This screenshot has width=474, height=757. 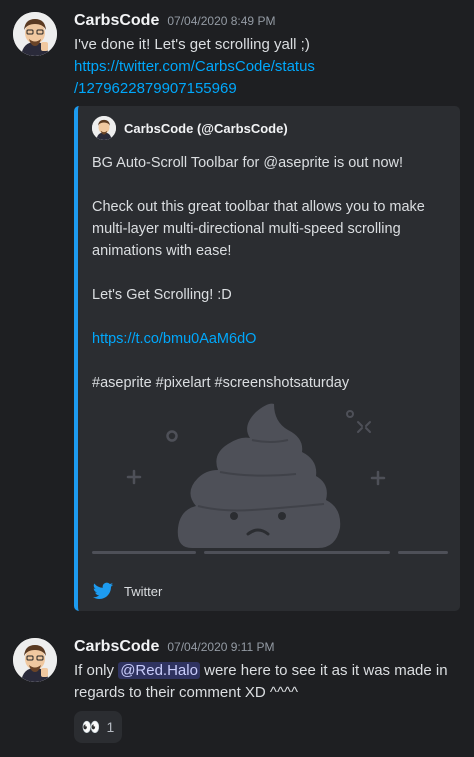 I want to click on embed-author-name: CarbsCode (@CarbsCode), so click(x=206, y=128).